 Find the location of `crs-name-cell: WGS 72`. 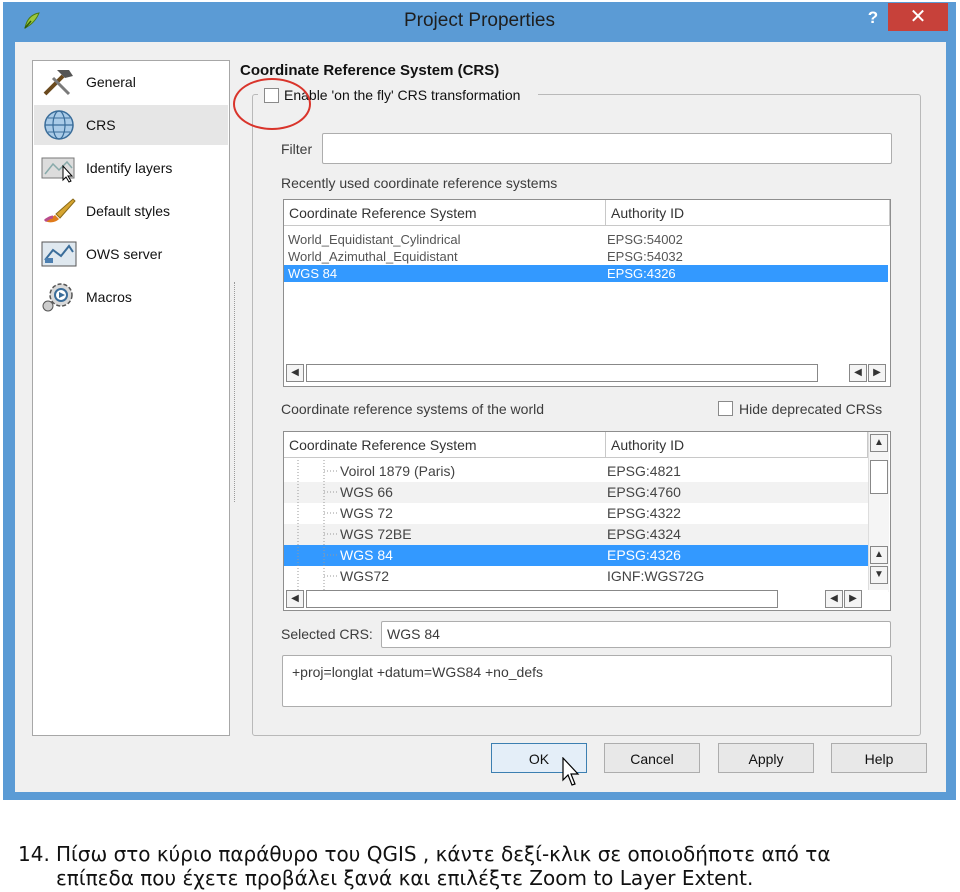

crs-name-cell: WGS 72 is located at coordinates (366, 513).